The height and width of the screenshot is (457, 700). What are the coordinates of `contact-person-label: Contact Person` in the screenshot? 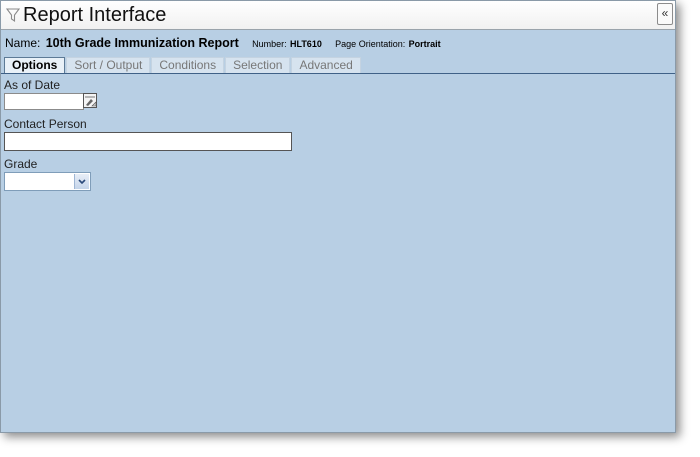 It's located at (45, 124).